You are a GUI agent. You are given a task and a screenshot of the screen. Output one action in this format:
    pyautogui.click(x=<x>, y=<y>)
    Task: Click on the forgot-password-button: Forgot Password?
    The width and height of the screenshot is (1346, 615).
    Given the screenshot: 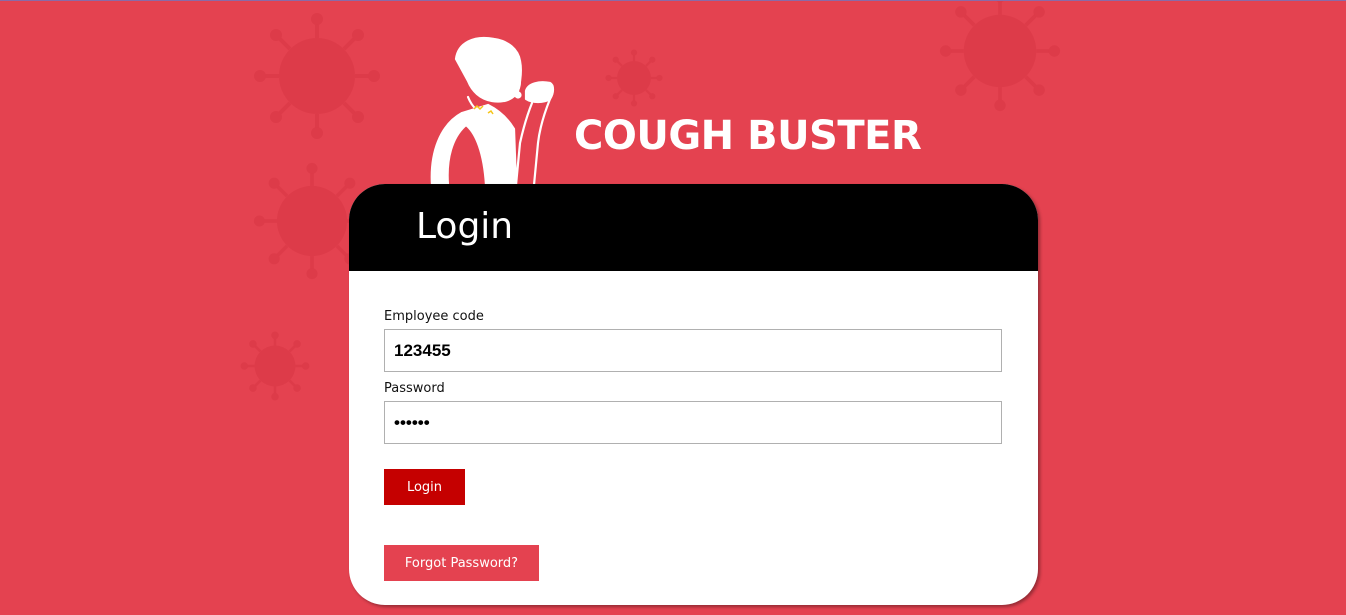 What is the action you would take?
    pyautogui.click(x=461, y=563)
    